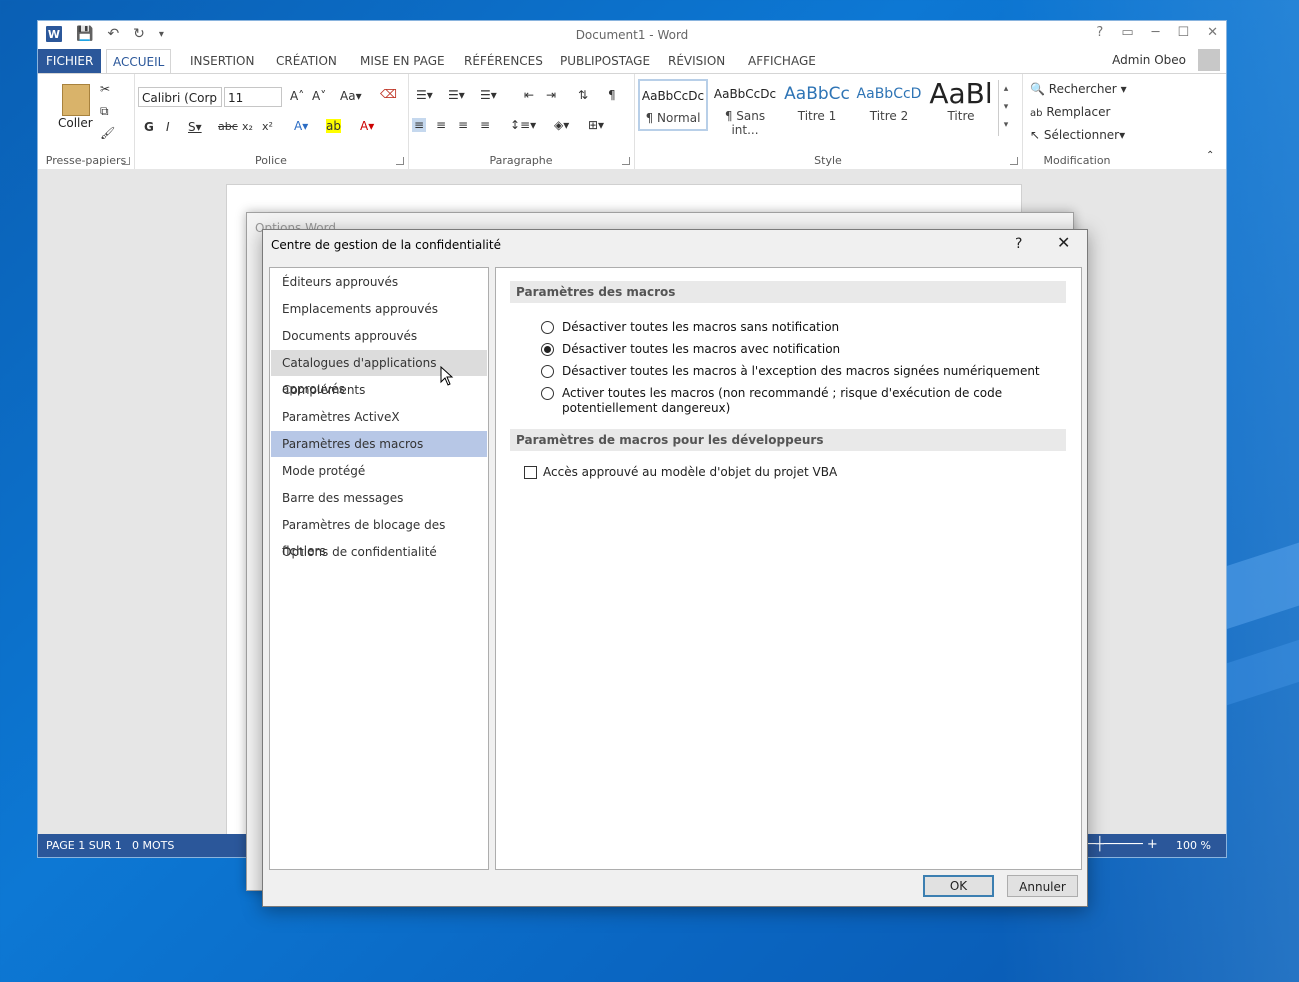  I want to click on clear-format-icon: ⌫, so click(388, 94).